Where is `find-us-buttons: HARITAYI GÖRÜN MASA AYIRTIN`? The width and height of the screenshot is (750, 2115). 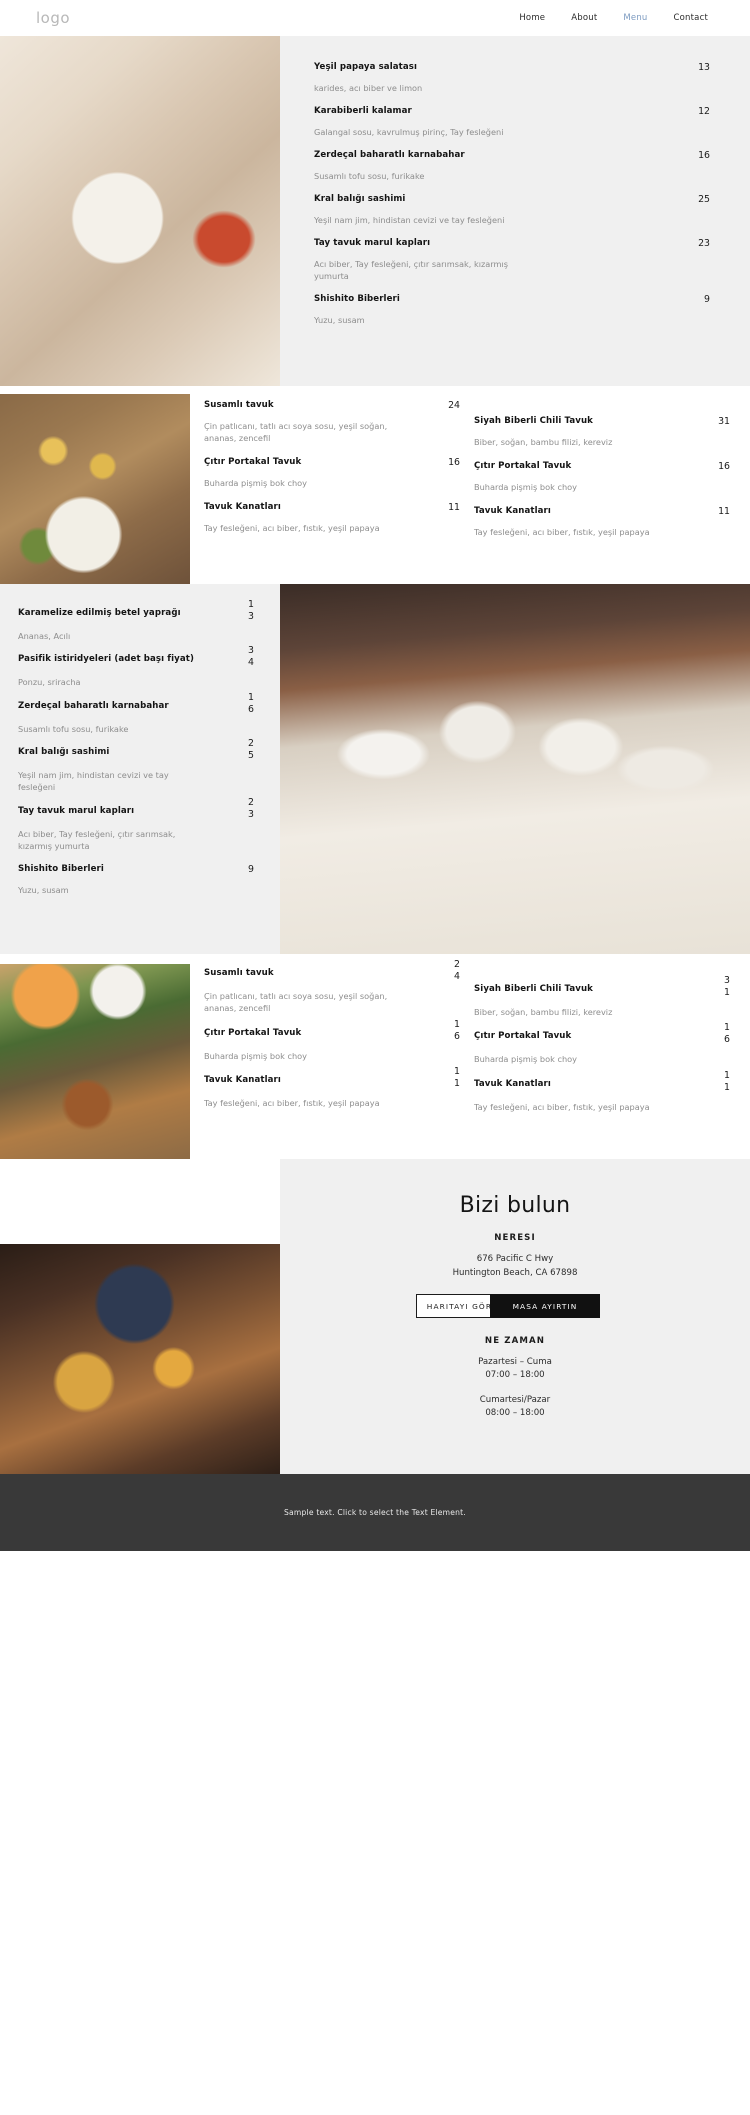 find-us-buttons: HARITAYI GÖRÜN MASA AYIRTIN is located at coordinates (515, 1306).